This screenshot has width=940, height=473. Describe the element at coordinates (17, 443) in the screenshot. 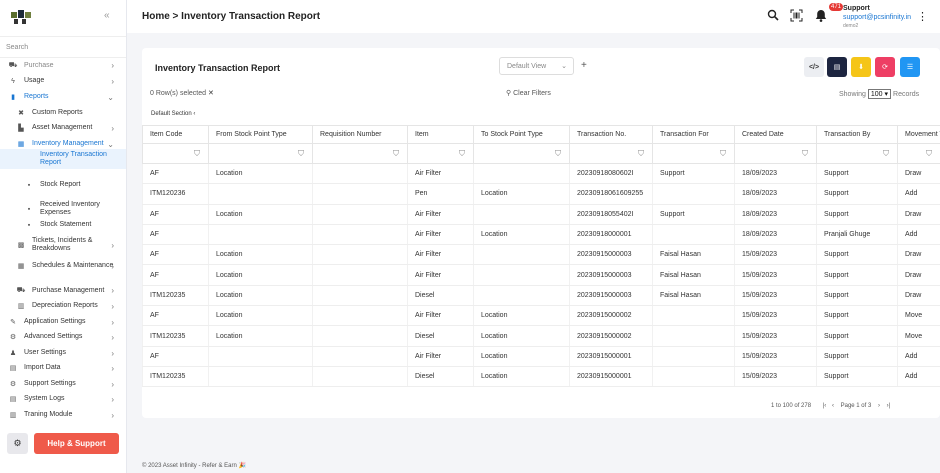

I see `settings-gear-button: ⚙` at that location.